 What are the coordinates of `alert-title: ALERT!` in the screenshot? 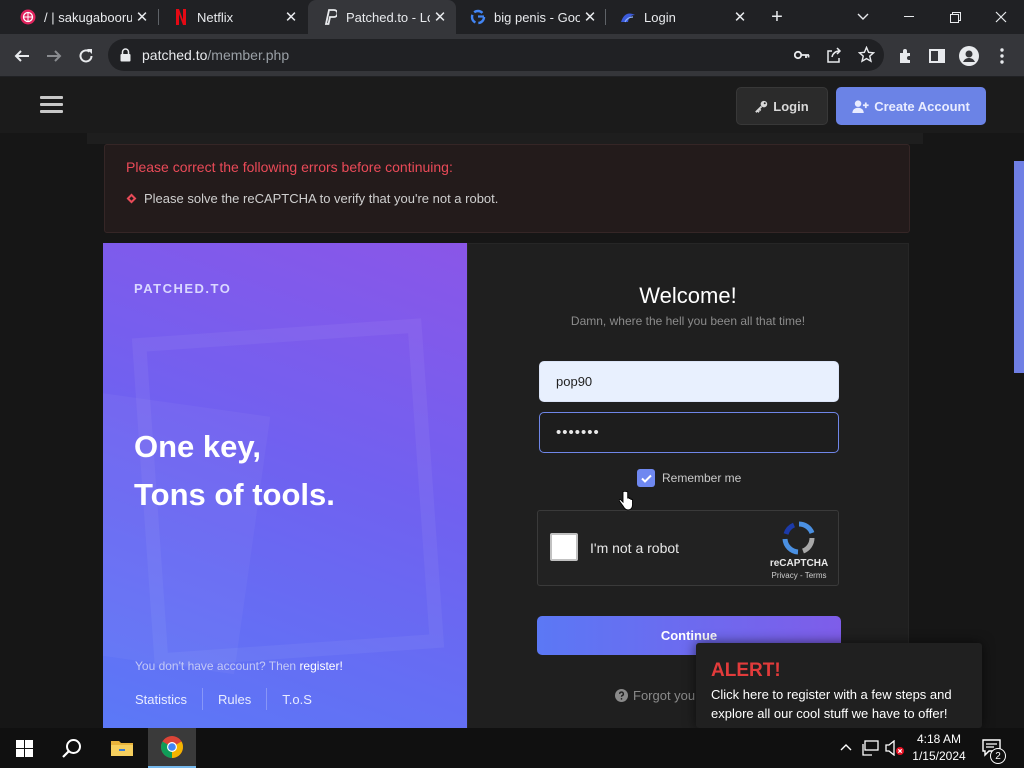 It's located at (746, 670).